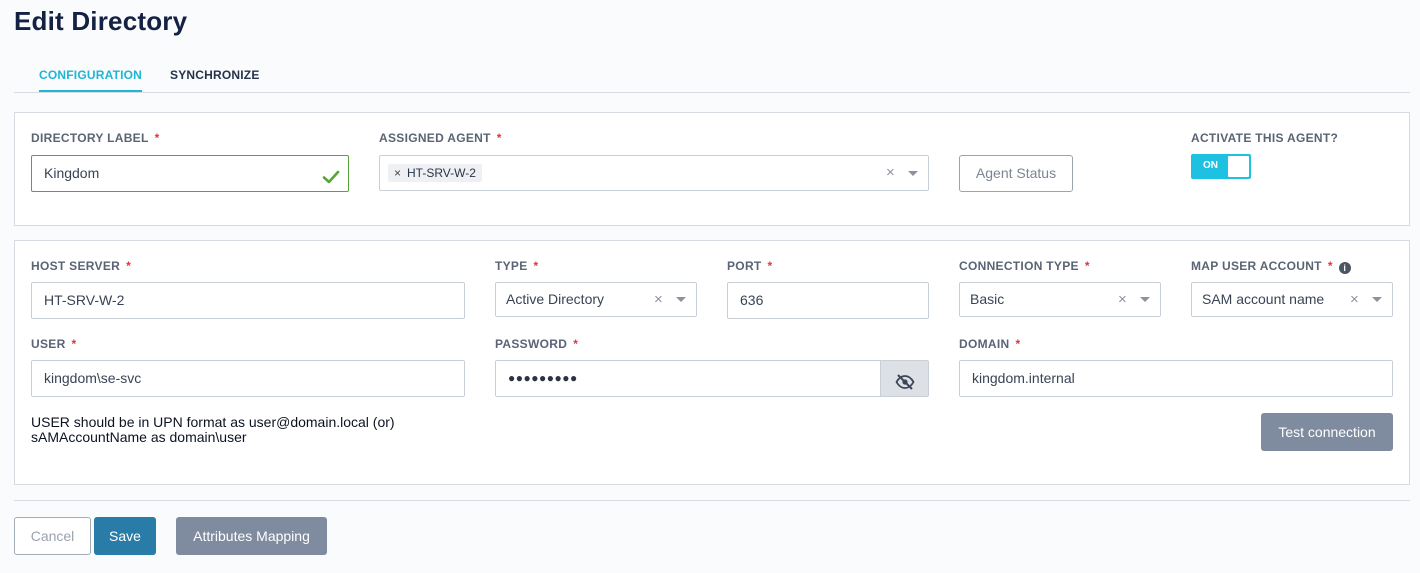 This screenshot has width=1420, height=573. Describe the element at coordinates (190, 173) in the screenshot. I see `directory-label-input: Kingdom` at that location.